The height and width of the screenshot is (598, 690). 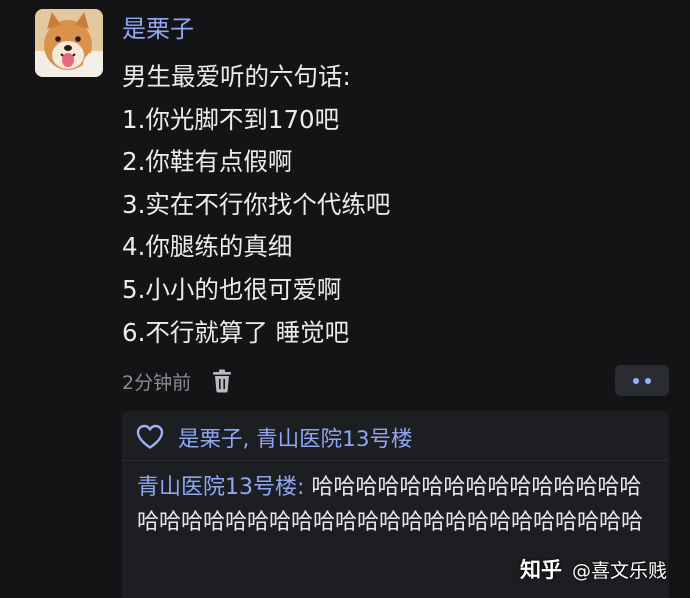 What do you see at coordinates (395, 460) in the screenshot?
I see `divider` at bounding box center [395, 460].